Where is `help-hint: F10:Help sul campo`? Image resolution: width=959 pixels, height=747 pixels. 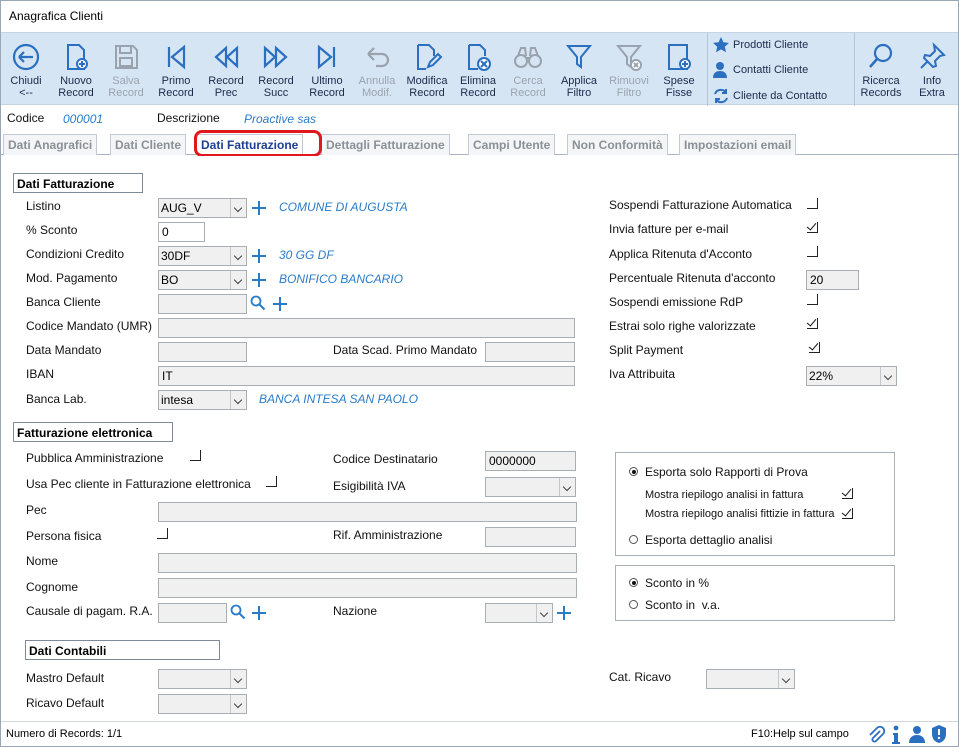
help-hint: F10:Help sul campo is located at coordinates (800, 734).